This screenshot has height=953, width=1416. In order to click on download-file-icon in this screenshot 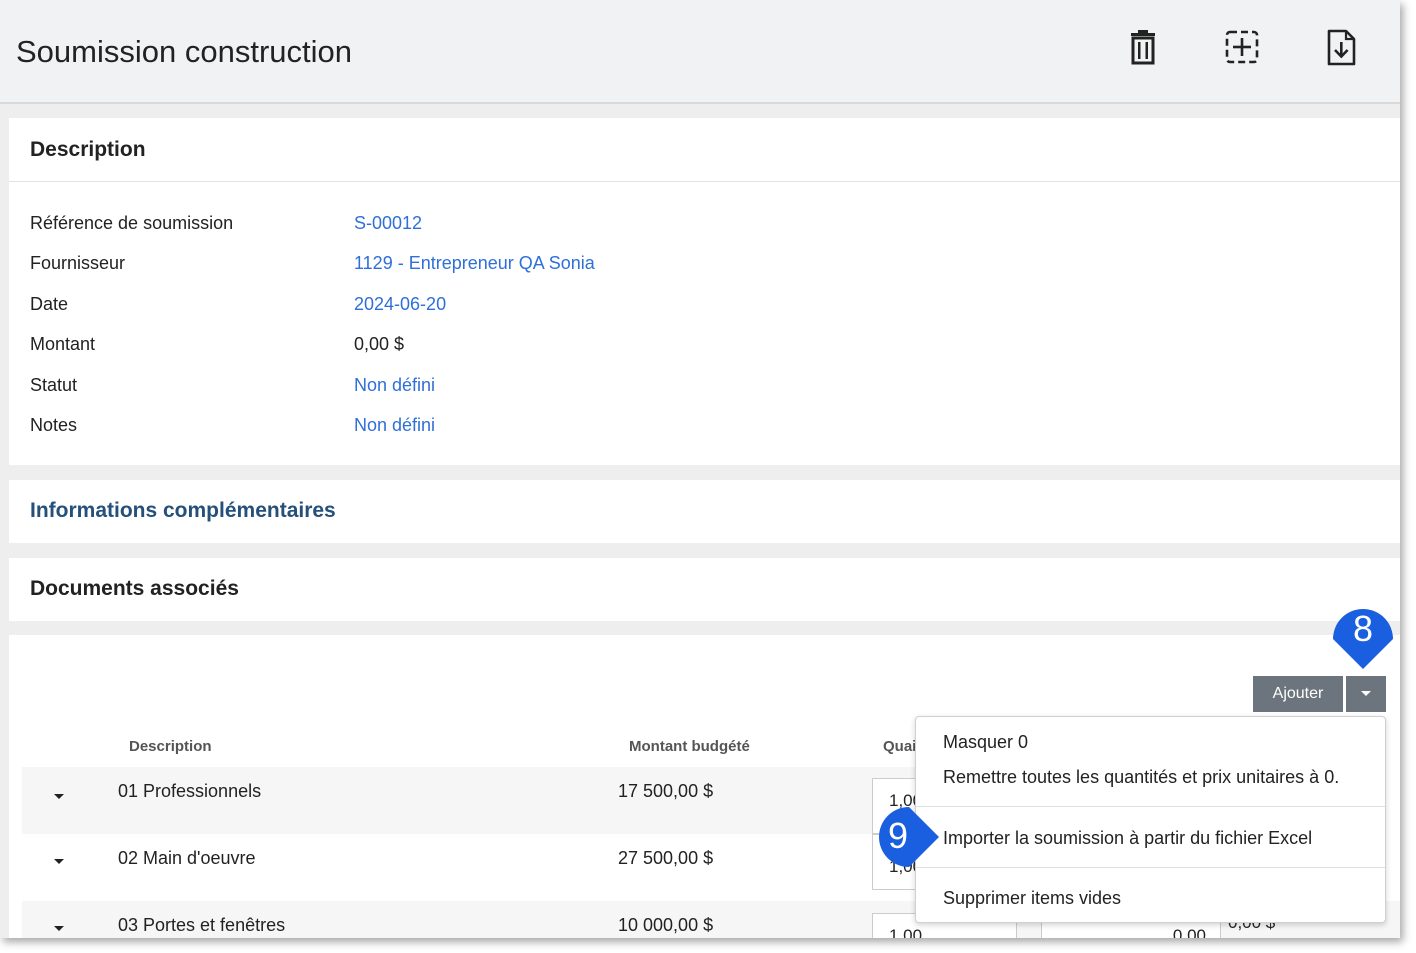, I will do `click(1341, 47)`.